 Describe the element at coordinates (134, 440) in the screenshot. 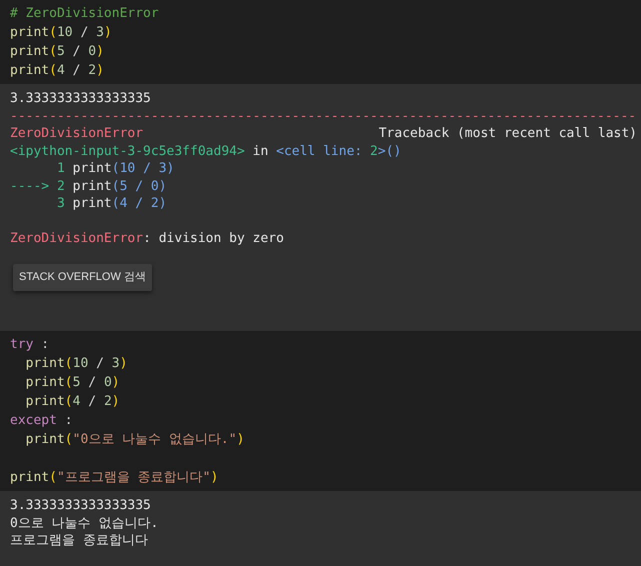

I see `code-line: print("0으로 나눌수 없습니다.")` at that location.